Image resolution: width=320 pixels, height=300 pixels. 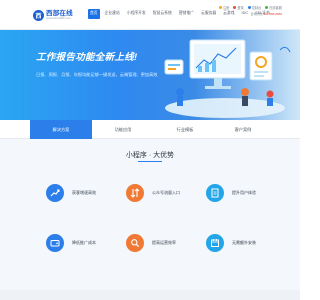 I want to click on section-divider, so click(x=150, y=161).